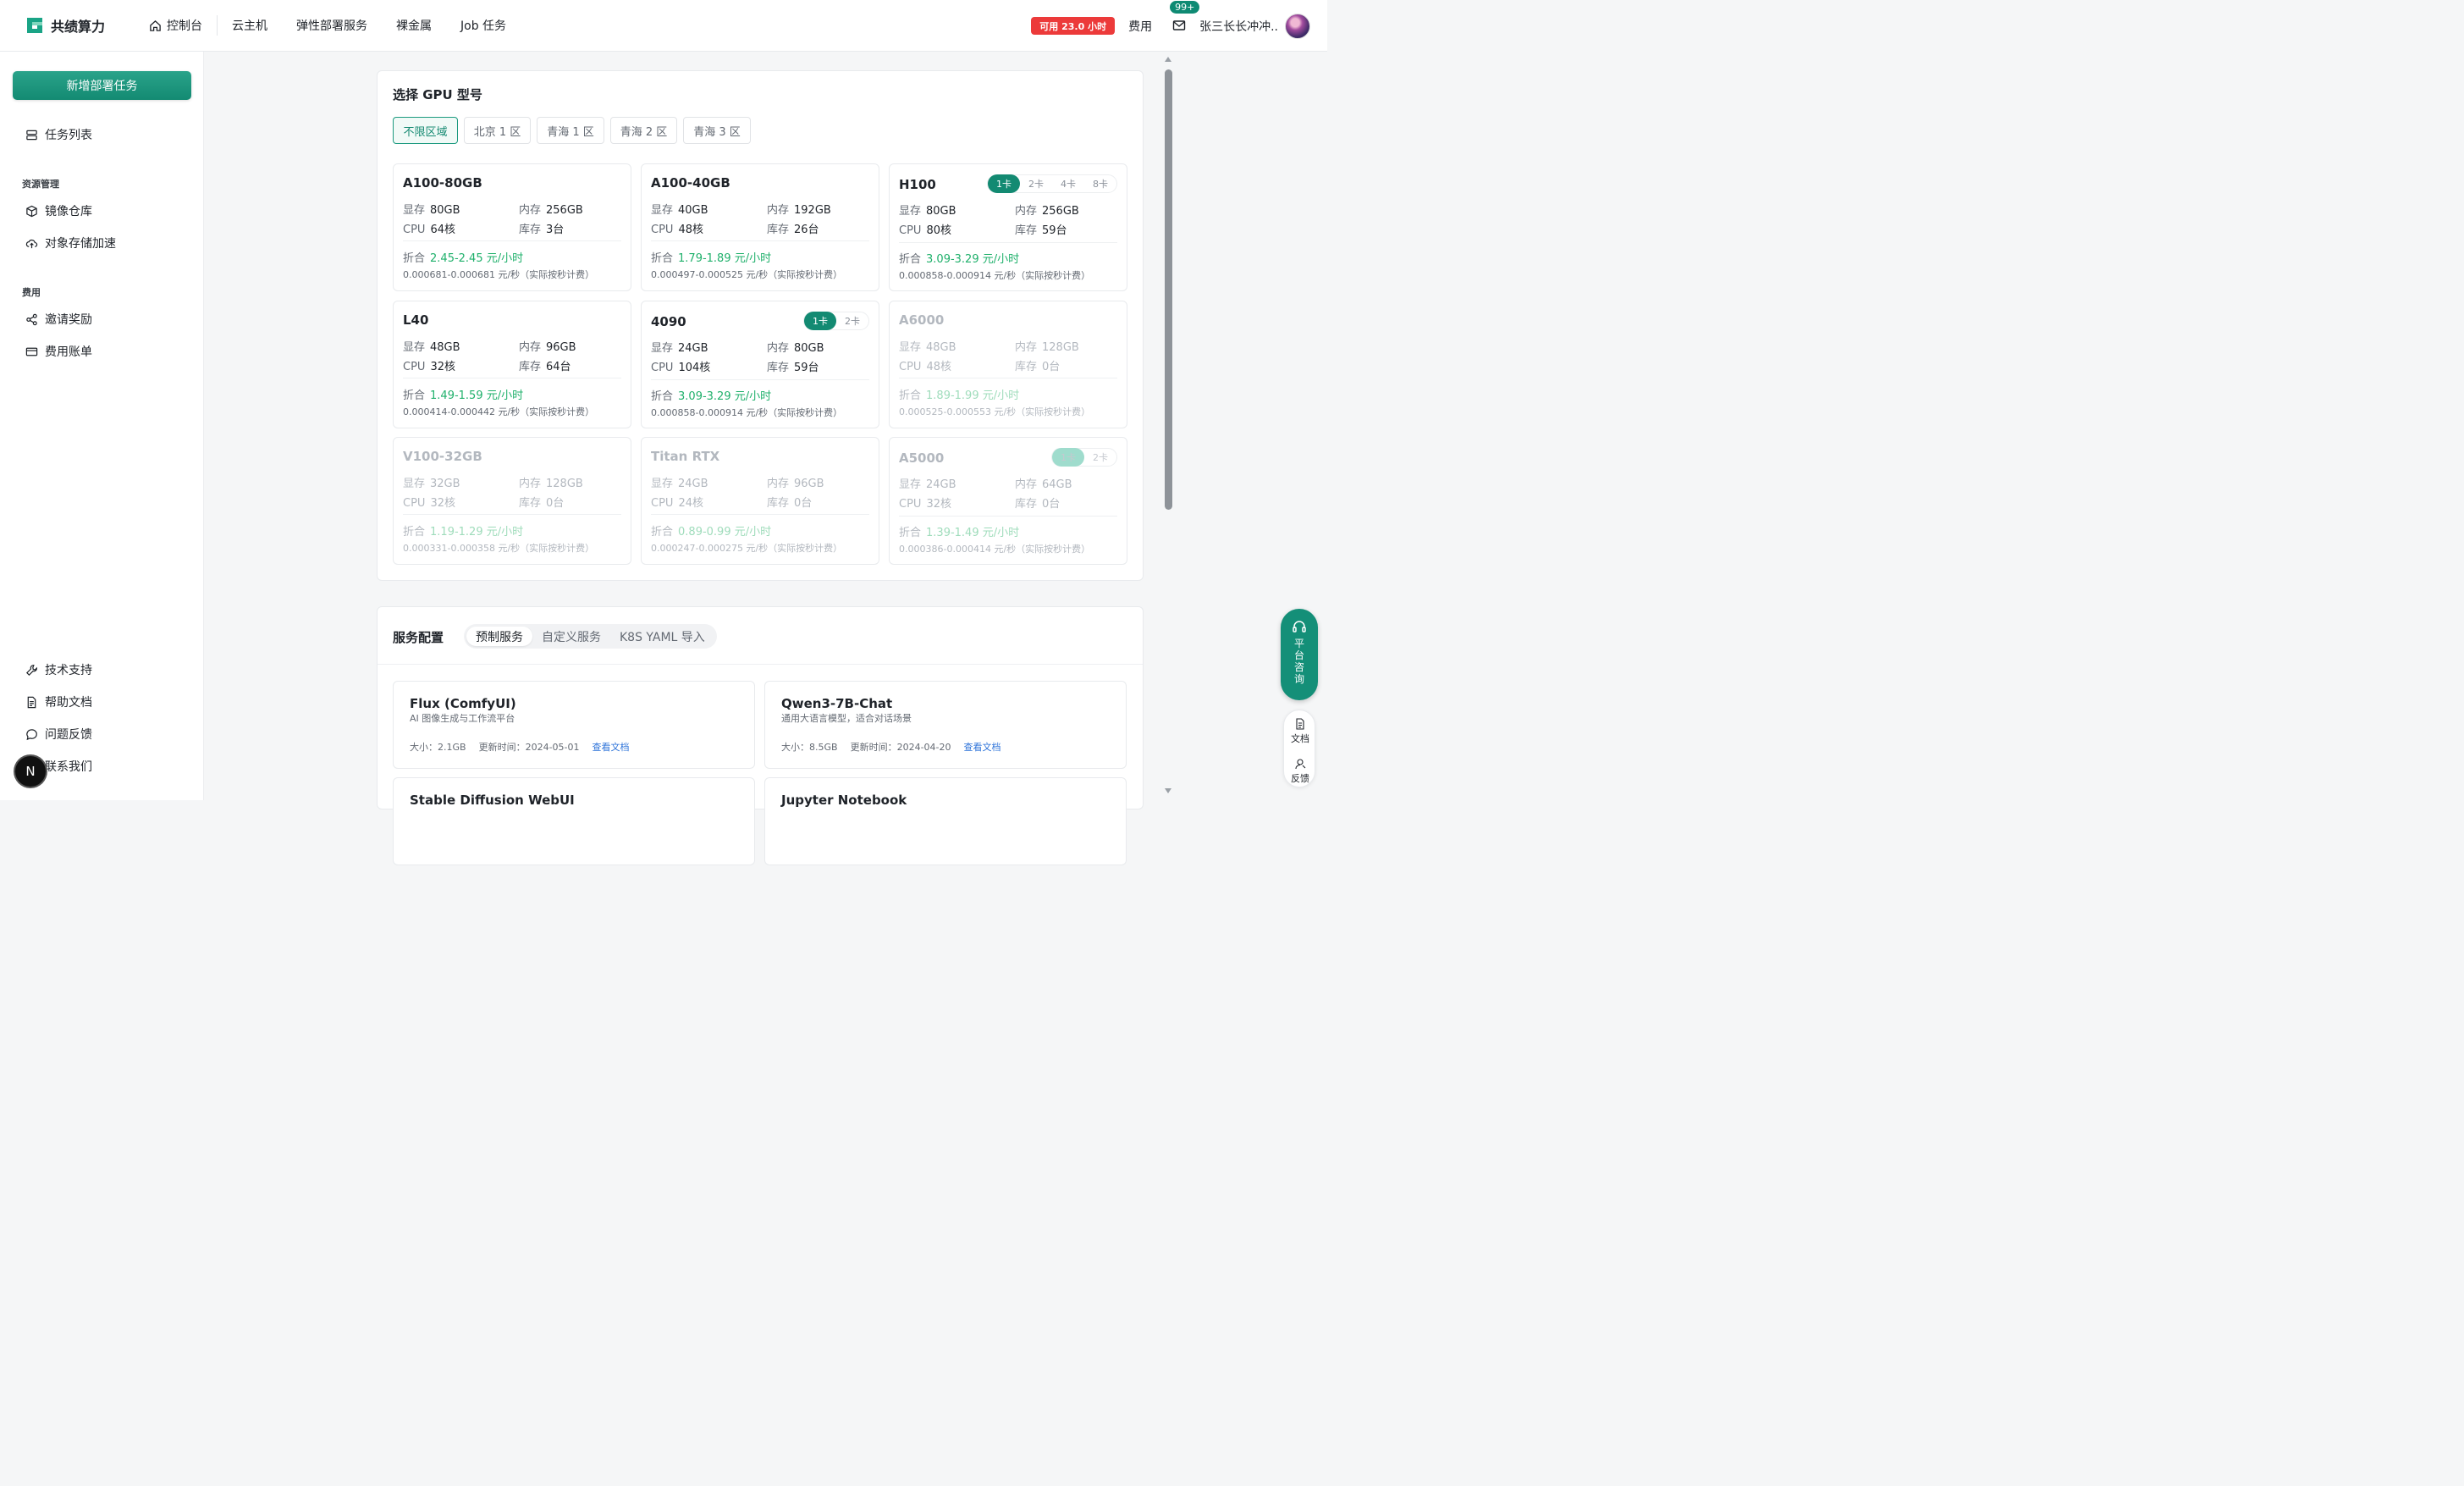 The height and width of the screenshot is (1486, 2464). What do you see at coordinates (574, 821) in the screenshot?
I see `service-card-stable-diffusion: Stable Diffusion WebUI` at bounding box center [574, 821].